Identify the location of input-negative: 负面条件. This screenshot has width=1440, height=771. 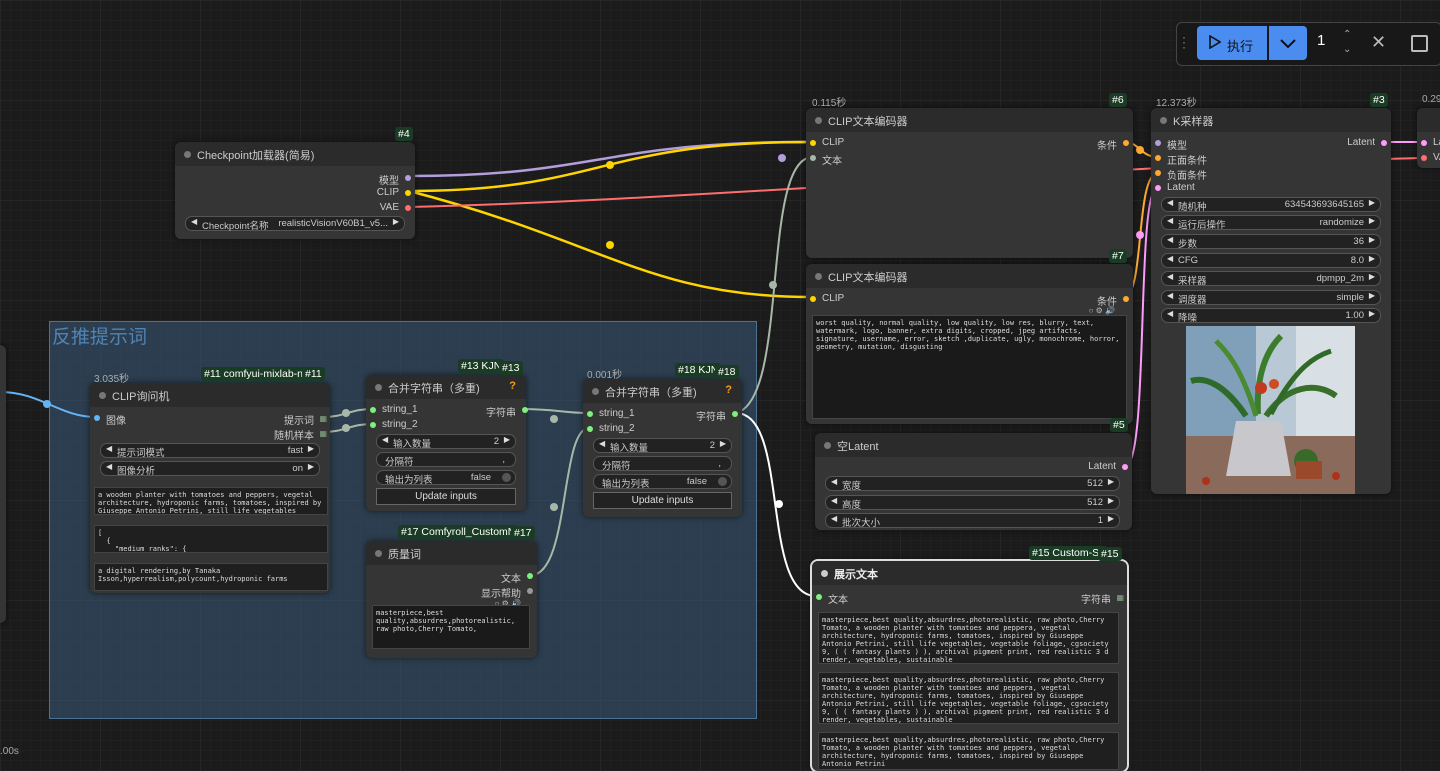
(1181, 174).